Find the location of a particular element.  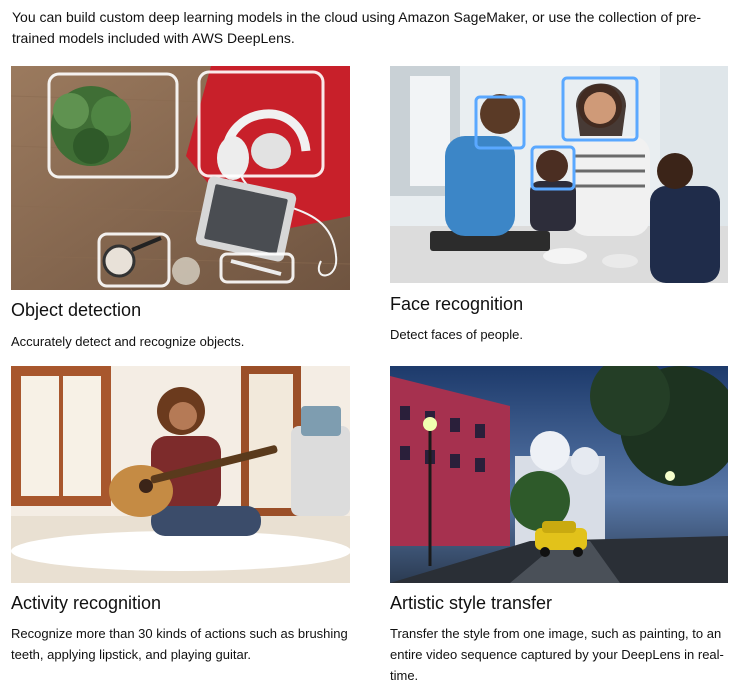

style-transfer-image is located at coordinates (559, 474).